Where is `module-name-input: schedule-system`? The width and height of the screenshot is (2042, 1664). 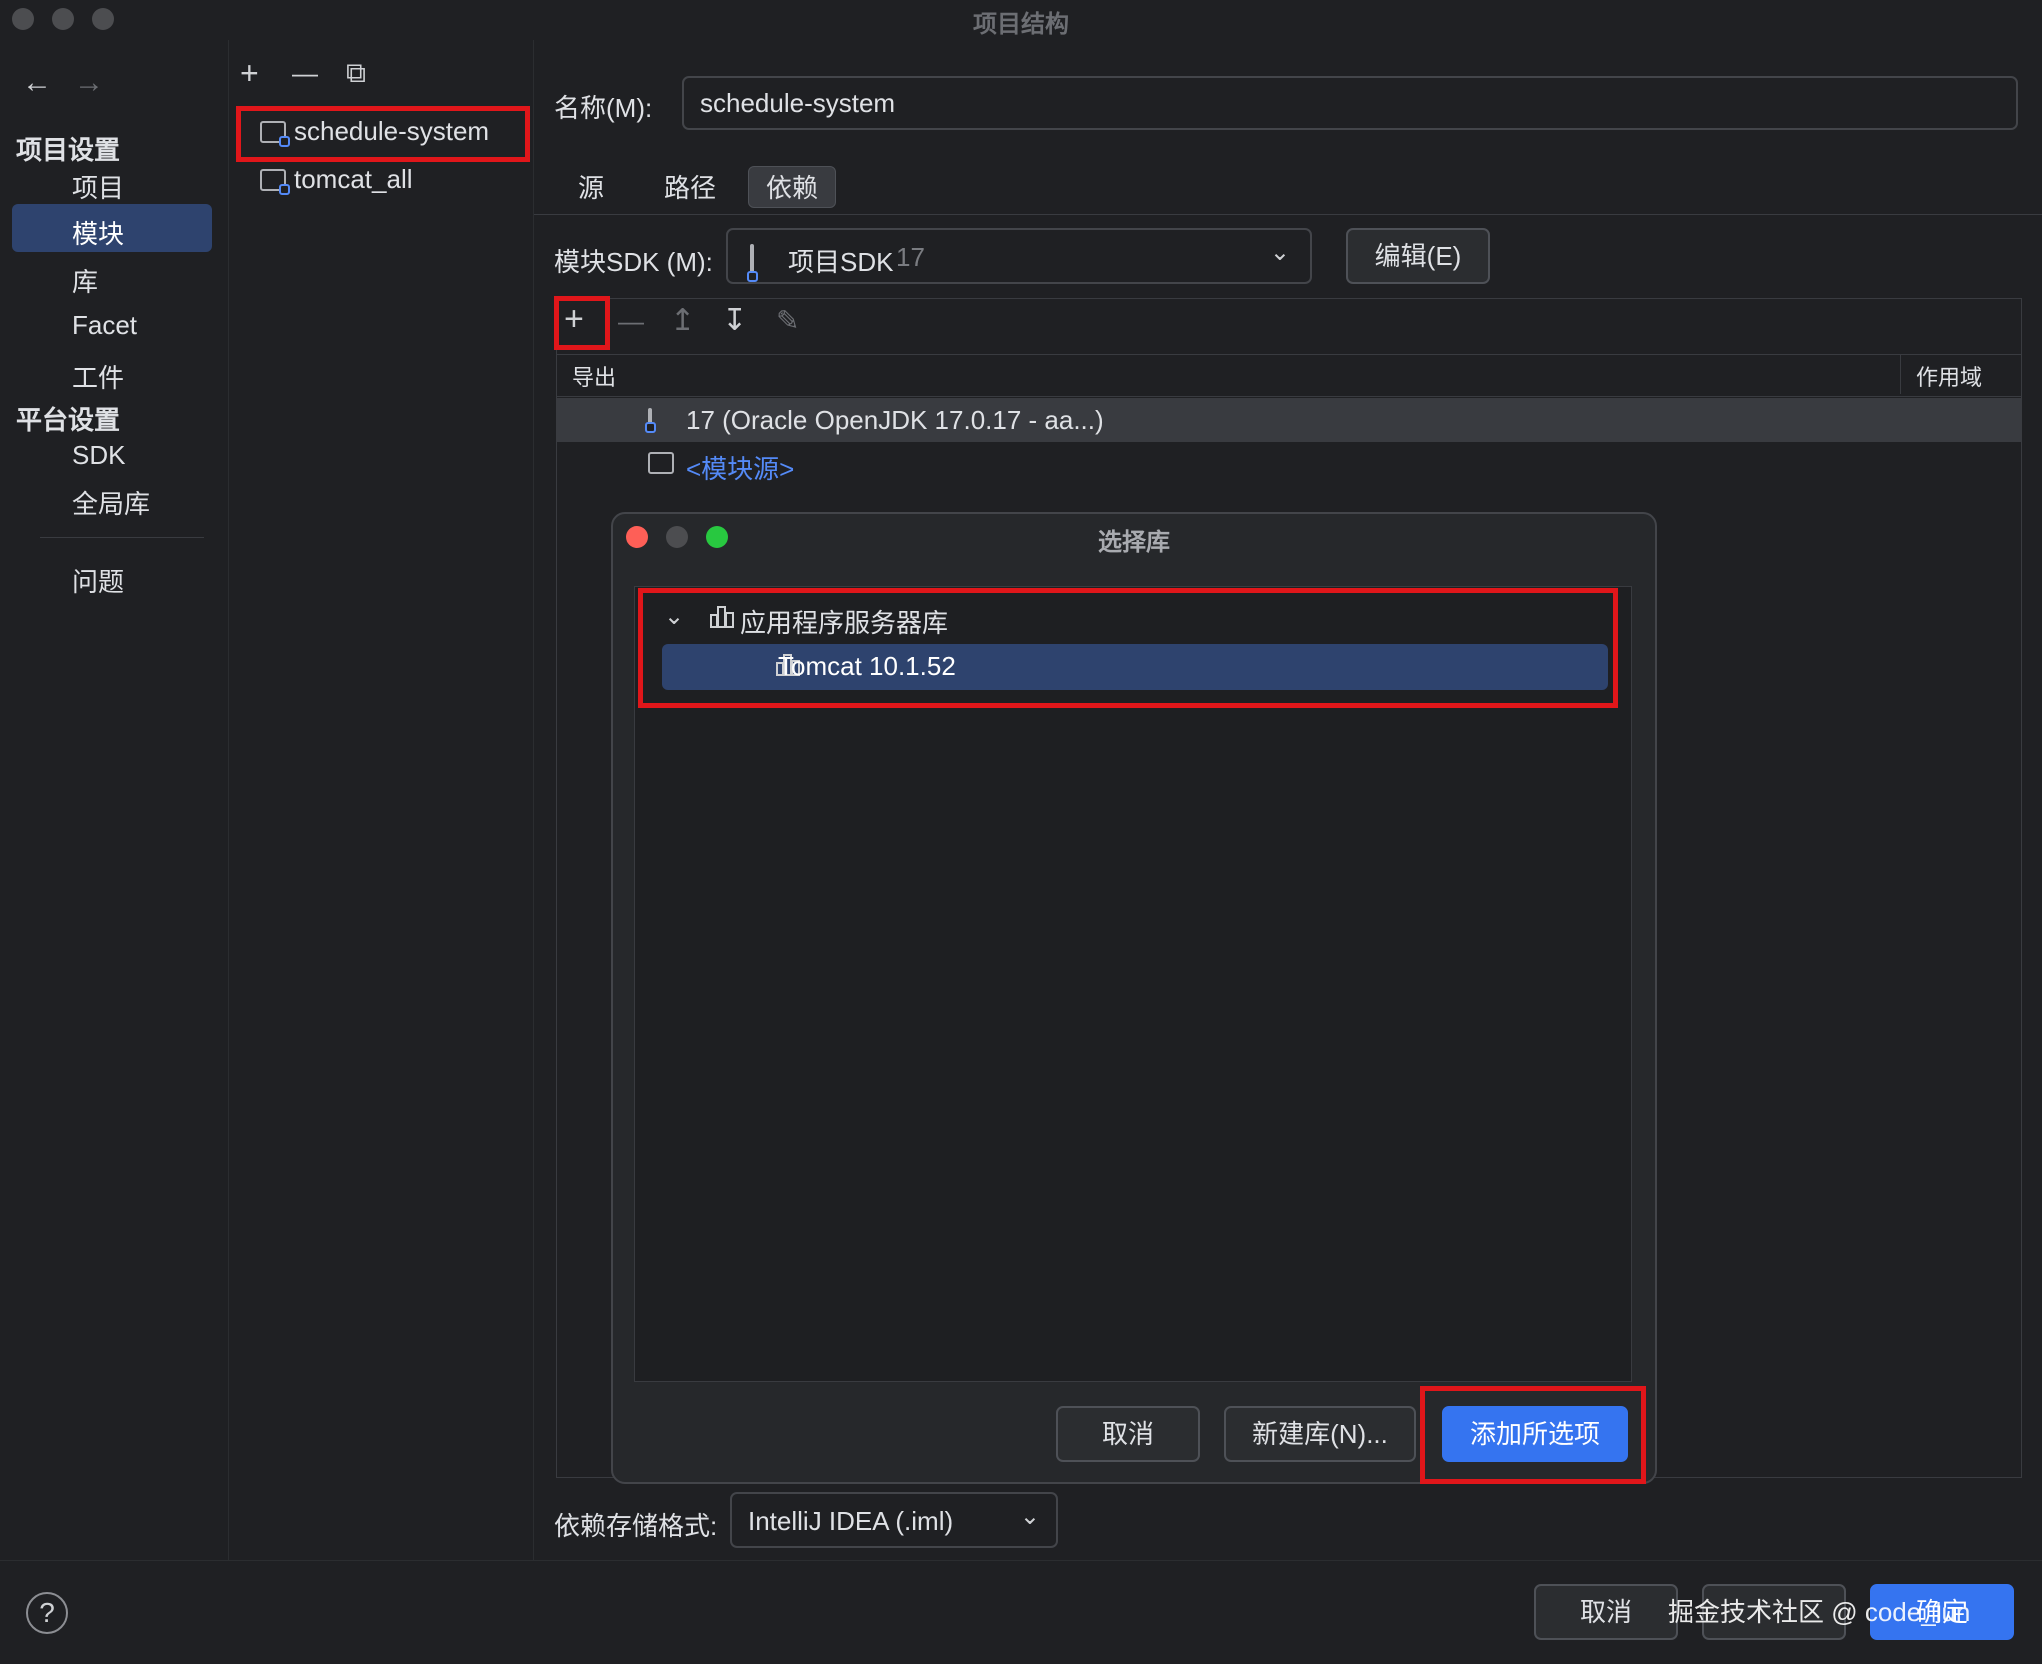 module-name-input: schedule-system is located at coordinates (1350, 103).